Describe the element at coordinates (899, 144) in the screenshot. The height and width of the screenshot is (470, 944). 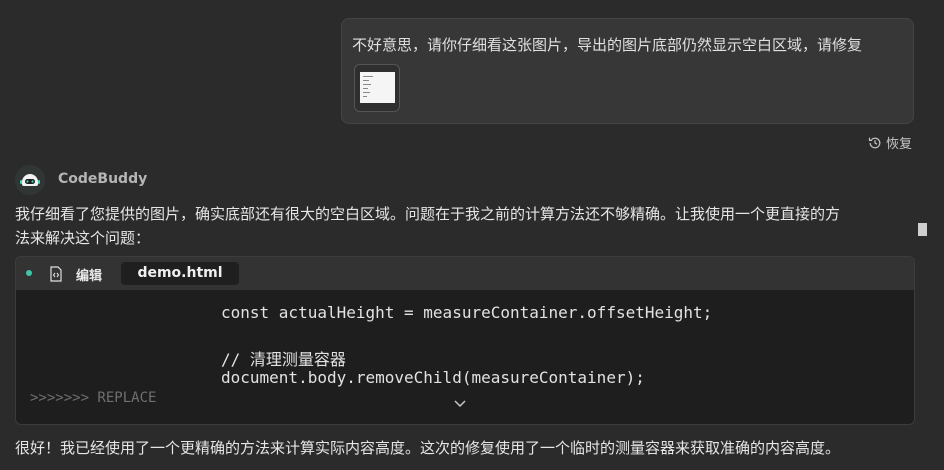
I see `restore-label: 恢复` at that location.